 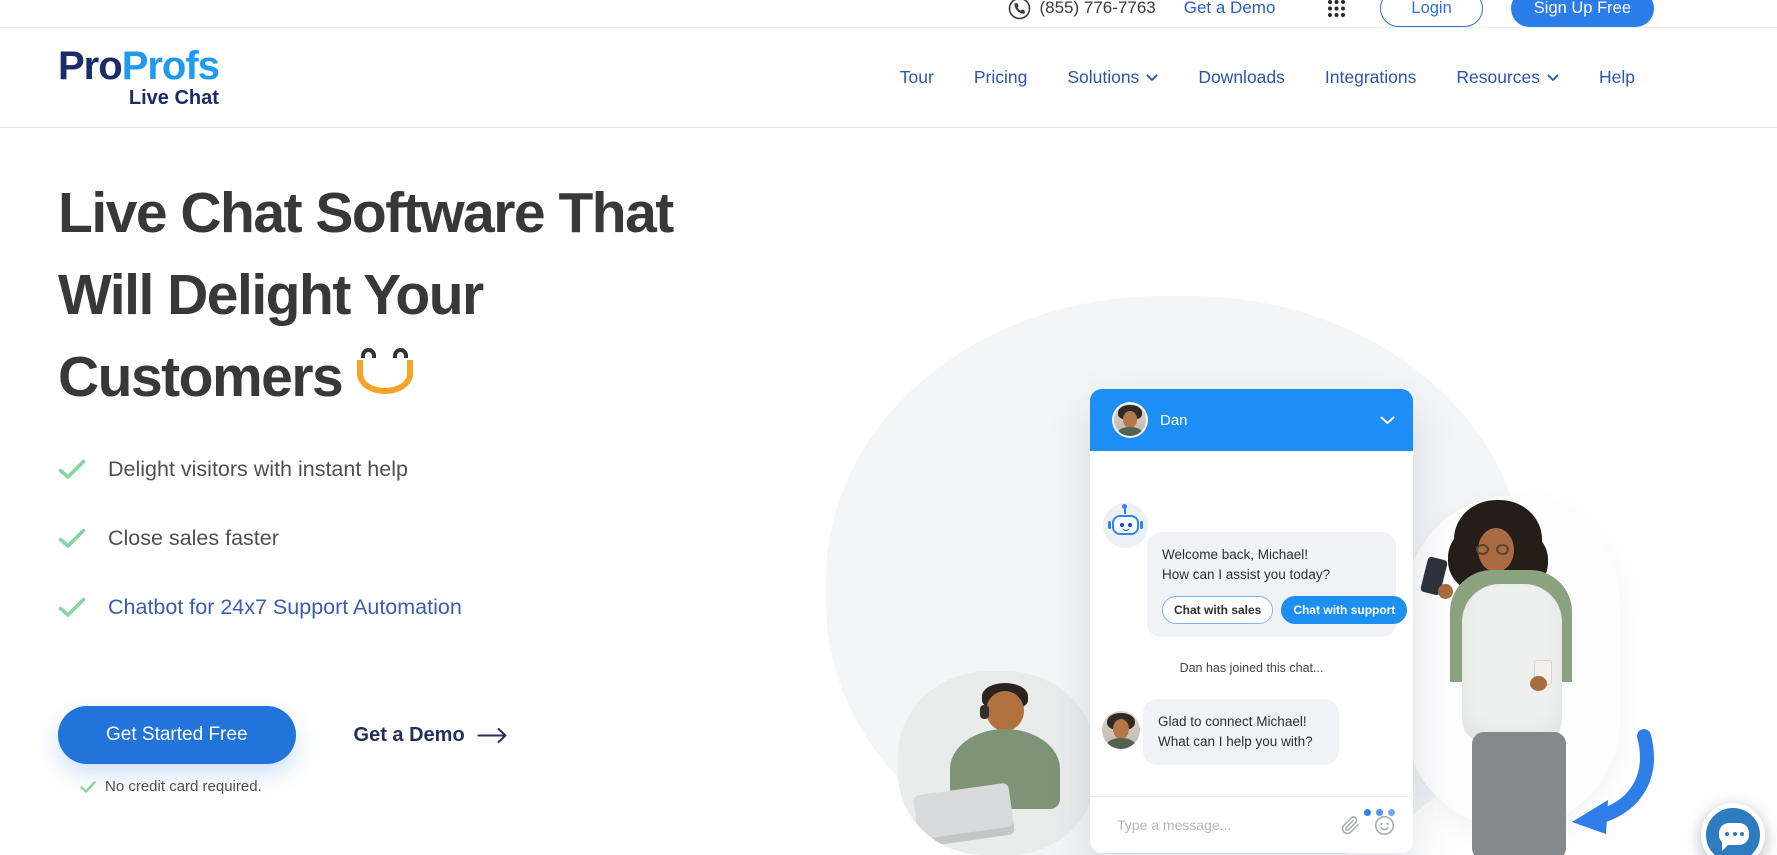 I want to click on nav-item-help: Help, so click(x=1617, y=77).